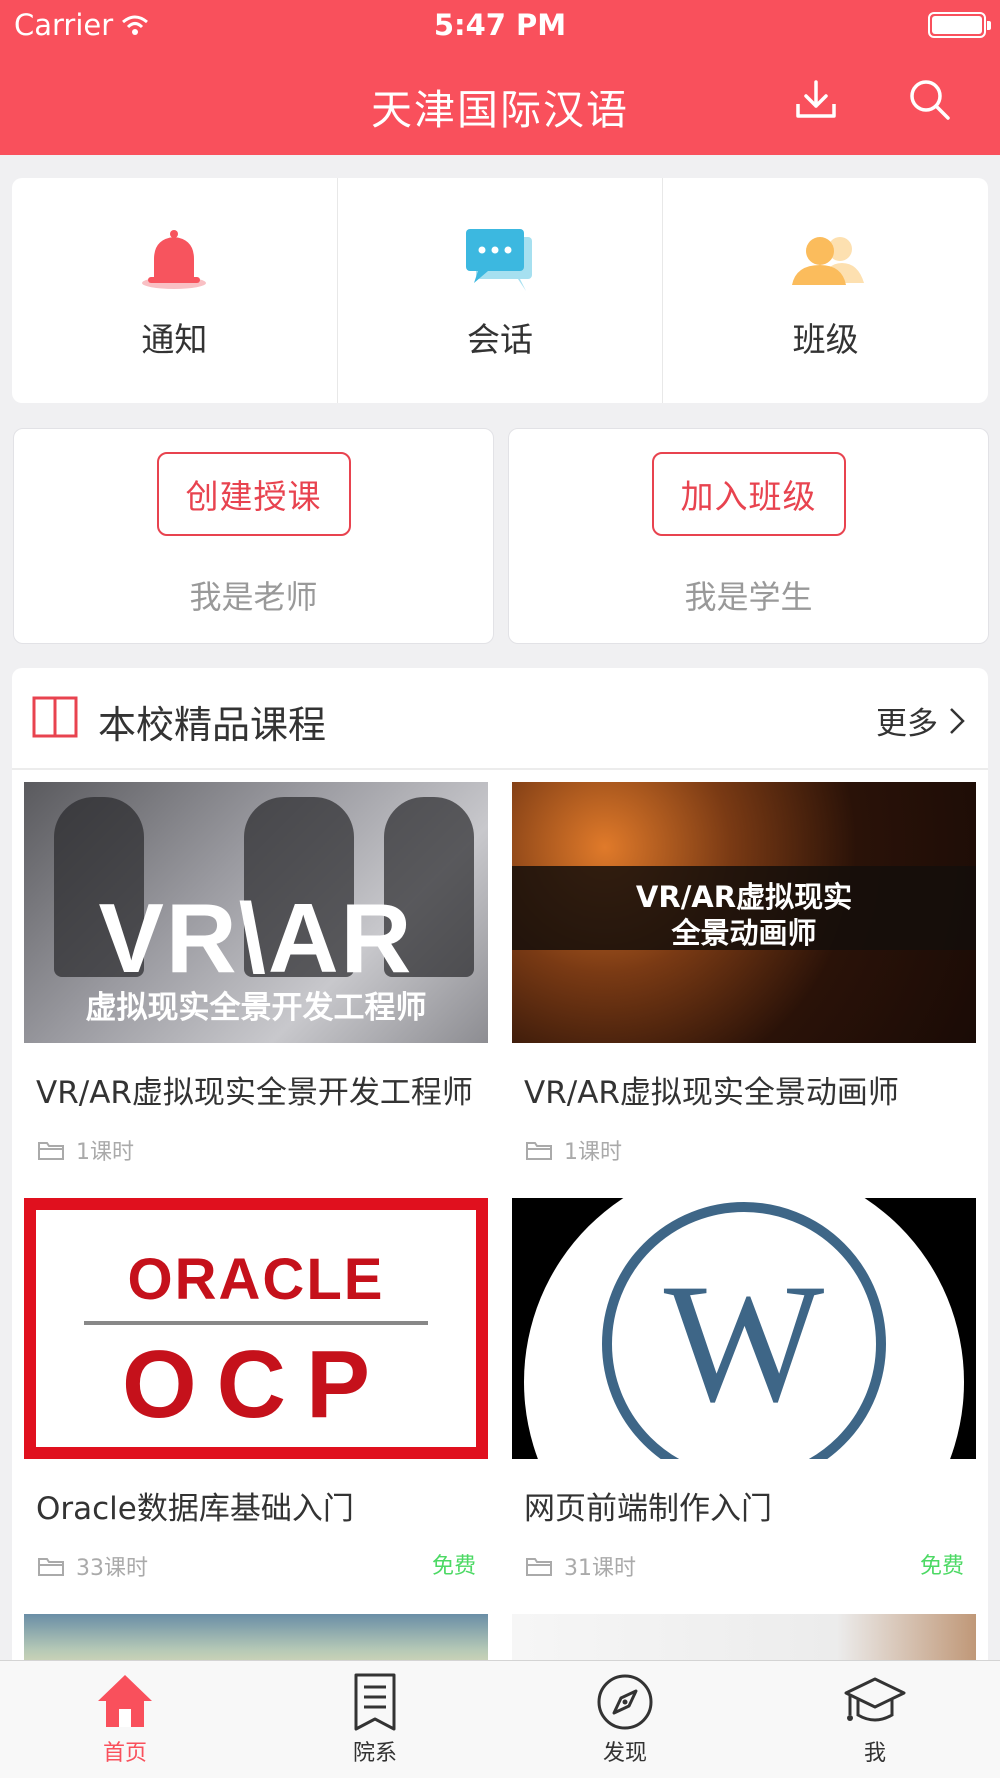 The width and height of the screenshot is (1000, 1778). I want to click on app-header: Carrier 5:47 PM 天津国际汉语, so click(500, 77).